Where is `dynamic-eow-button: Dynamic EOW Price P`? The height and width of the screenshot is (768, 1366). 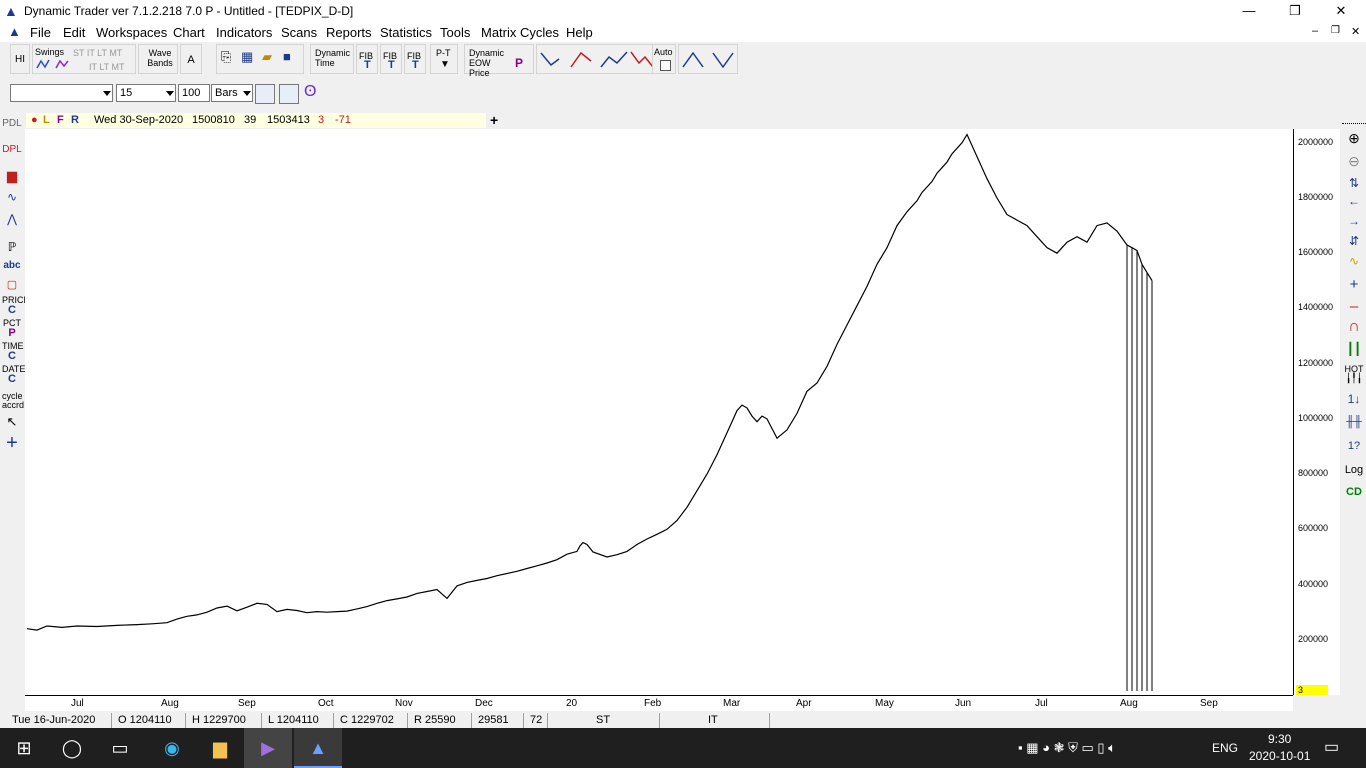 dynamic-eow-button: Dynamic EOW Price P is located at coordinates (499, 61).